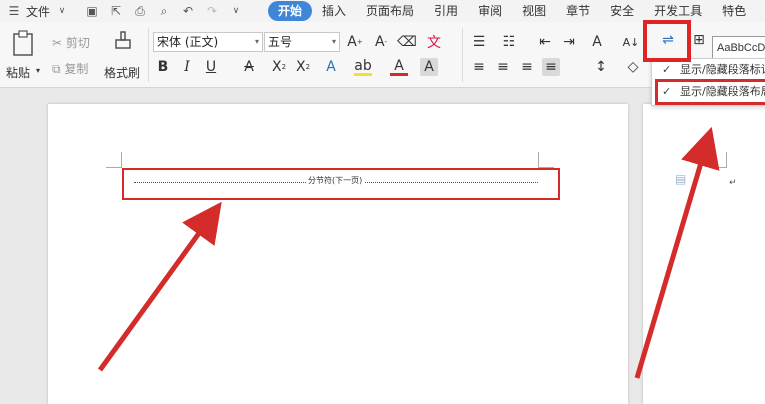  I want to click on shrink-font-icon: A-, so click(381, 42).